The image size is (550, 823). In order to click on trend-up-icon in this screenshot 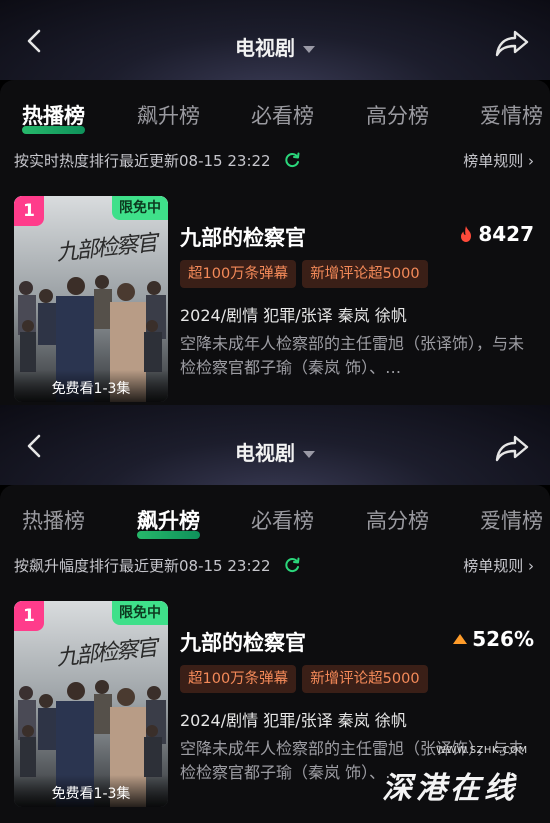, I will do `click(460, 639)`.